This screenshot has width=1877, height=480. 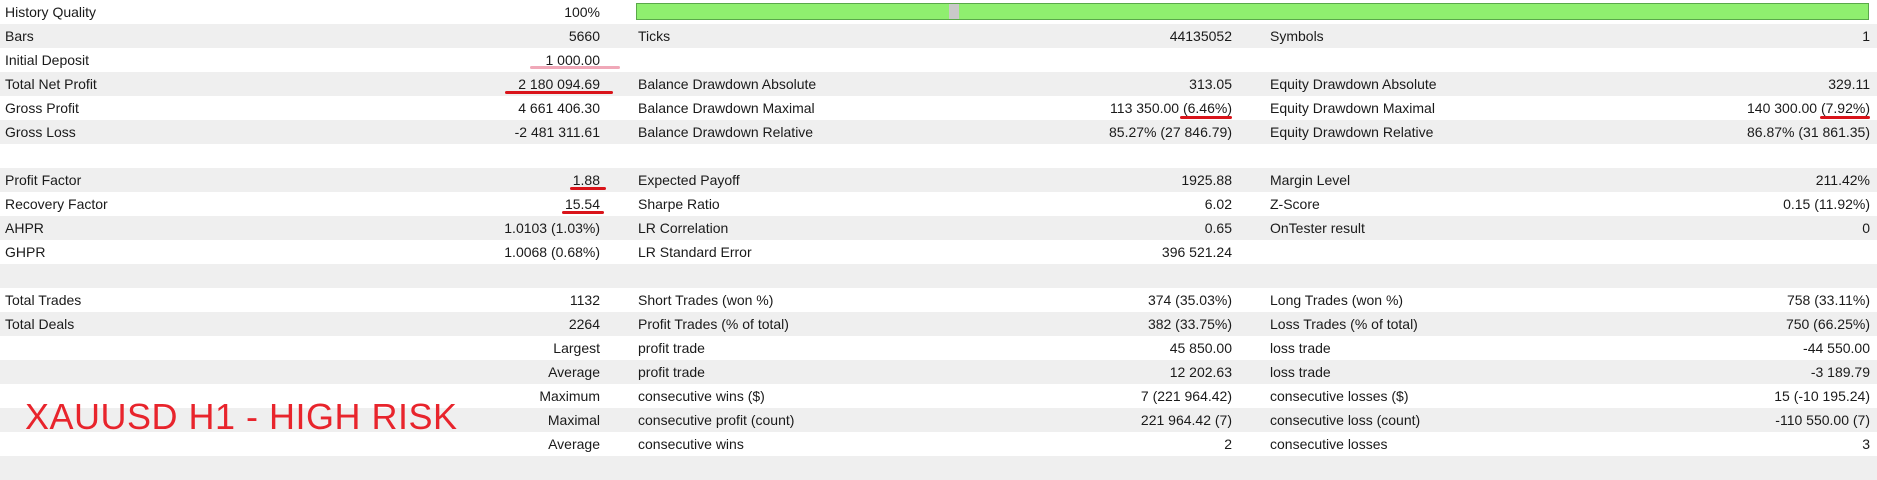 What do you see at coordinates (1822, 396) in the screenshot?
I see `metric-value: 15 (-10 195.24)` at bounding box center [1822, 396].